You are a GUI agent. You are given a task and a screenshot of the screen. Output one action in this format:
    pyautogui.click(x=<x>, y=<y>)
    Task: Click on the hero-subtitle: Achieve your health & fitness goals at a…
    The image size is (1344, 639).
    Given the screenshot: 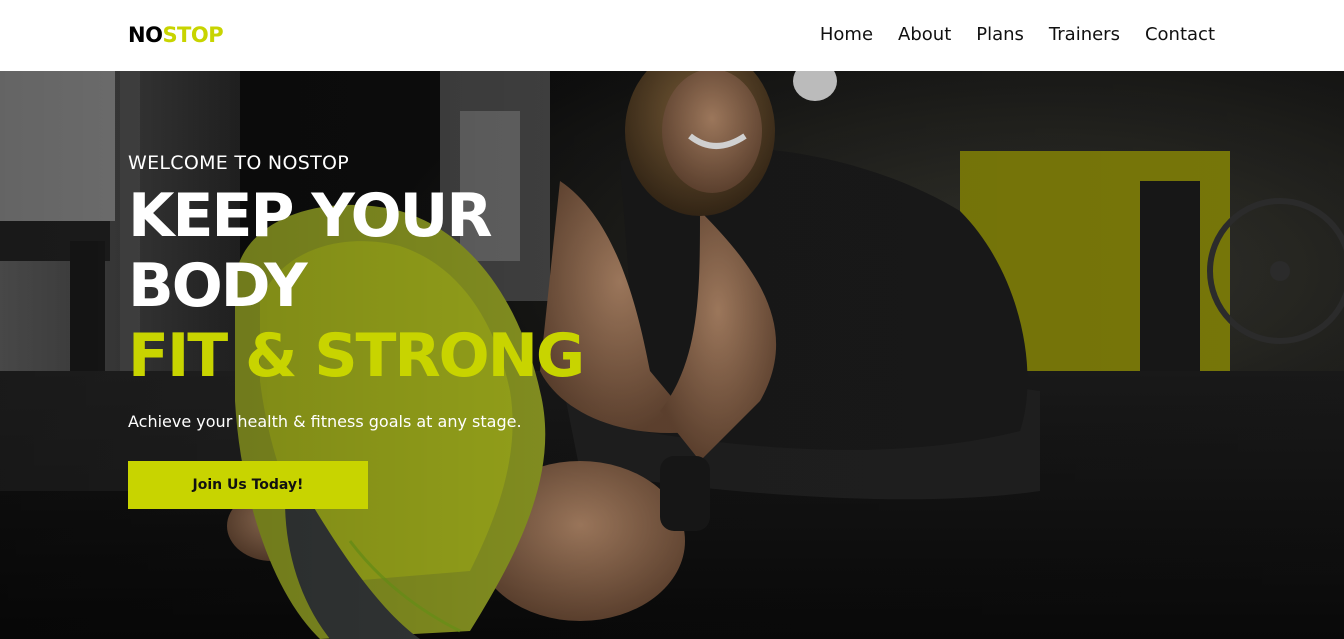 What is the action you would take?
    pyautogui.click(x=325, y=421)
    